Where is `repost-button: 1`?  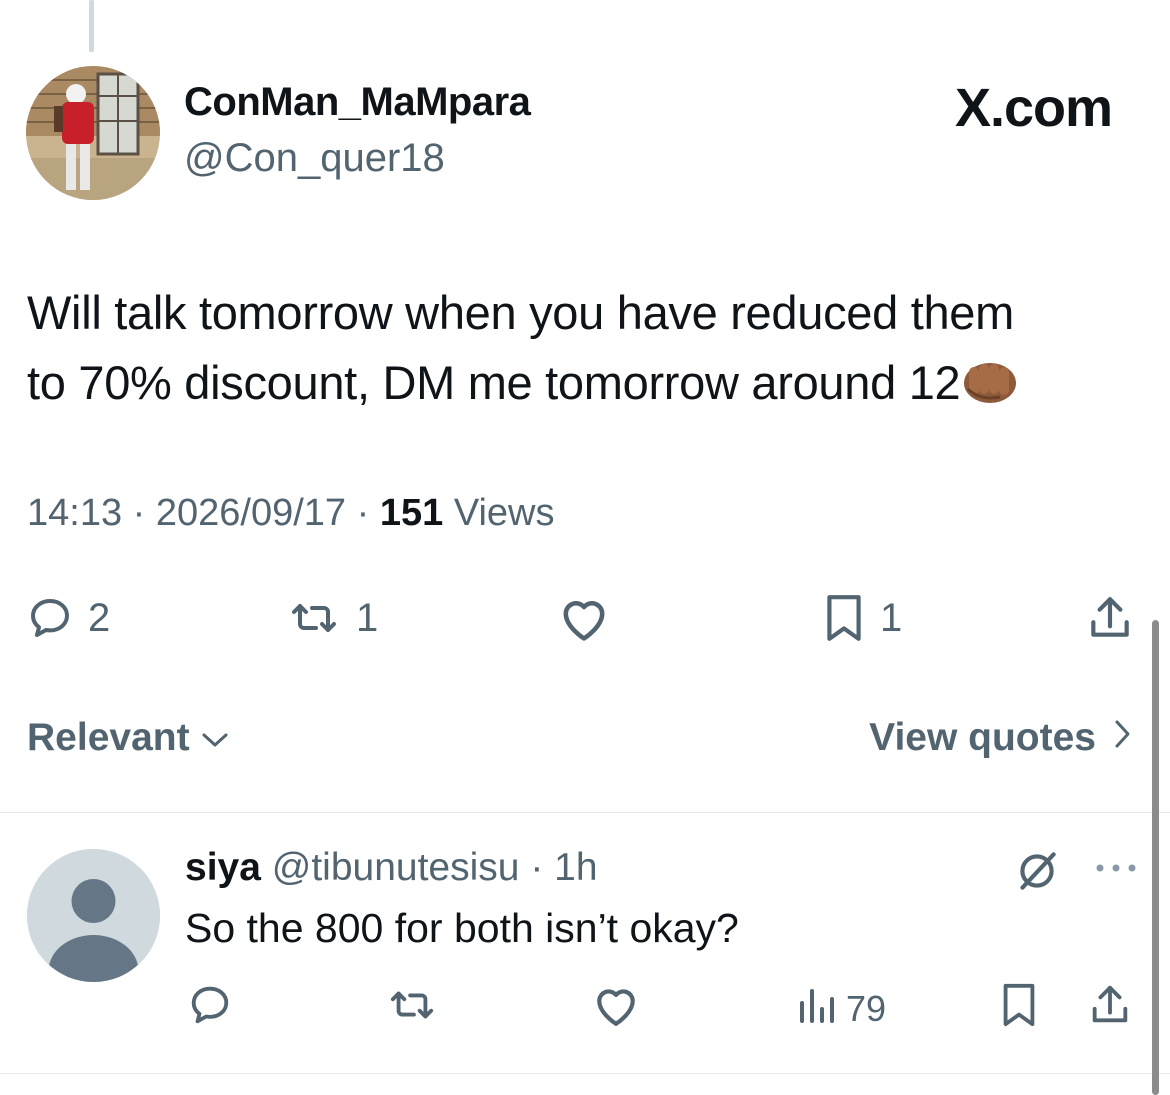
repost-button: 1 is located at coordinates (332, 618).